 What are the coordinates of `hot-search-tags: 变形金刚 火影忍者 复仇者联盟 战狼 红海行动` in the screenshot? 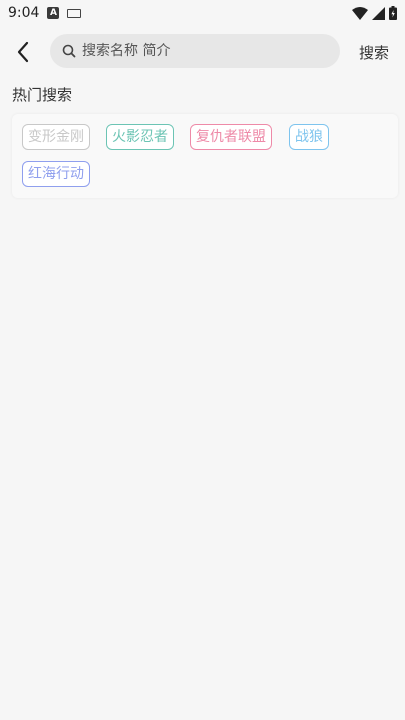 It's located at (205, 156).